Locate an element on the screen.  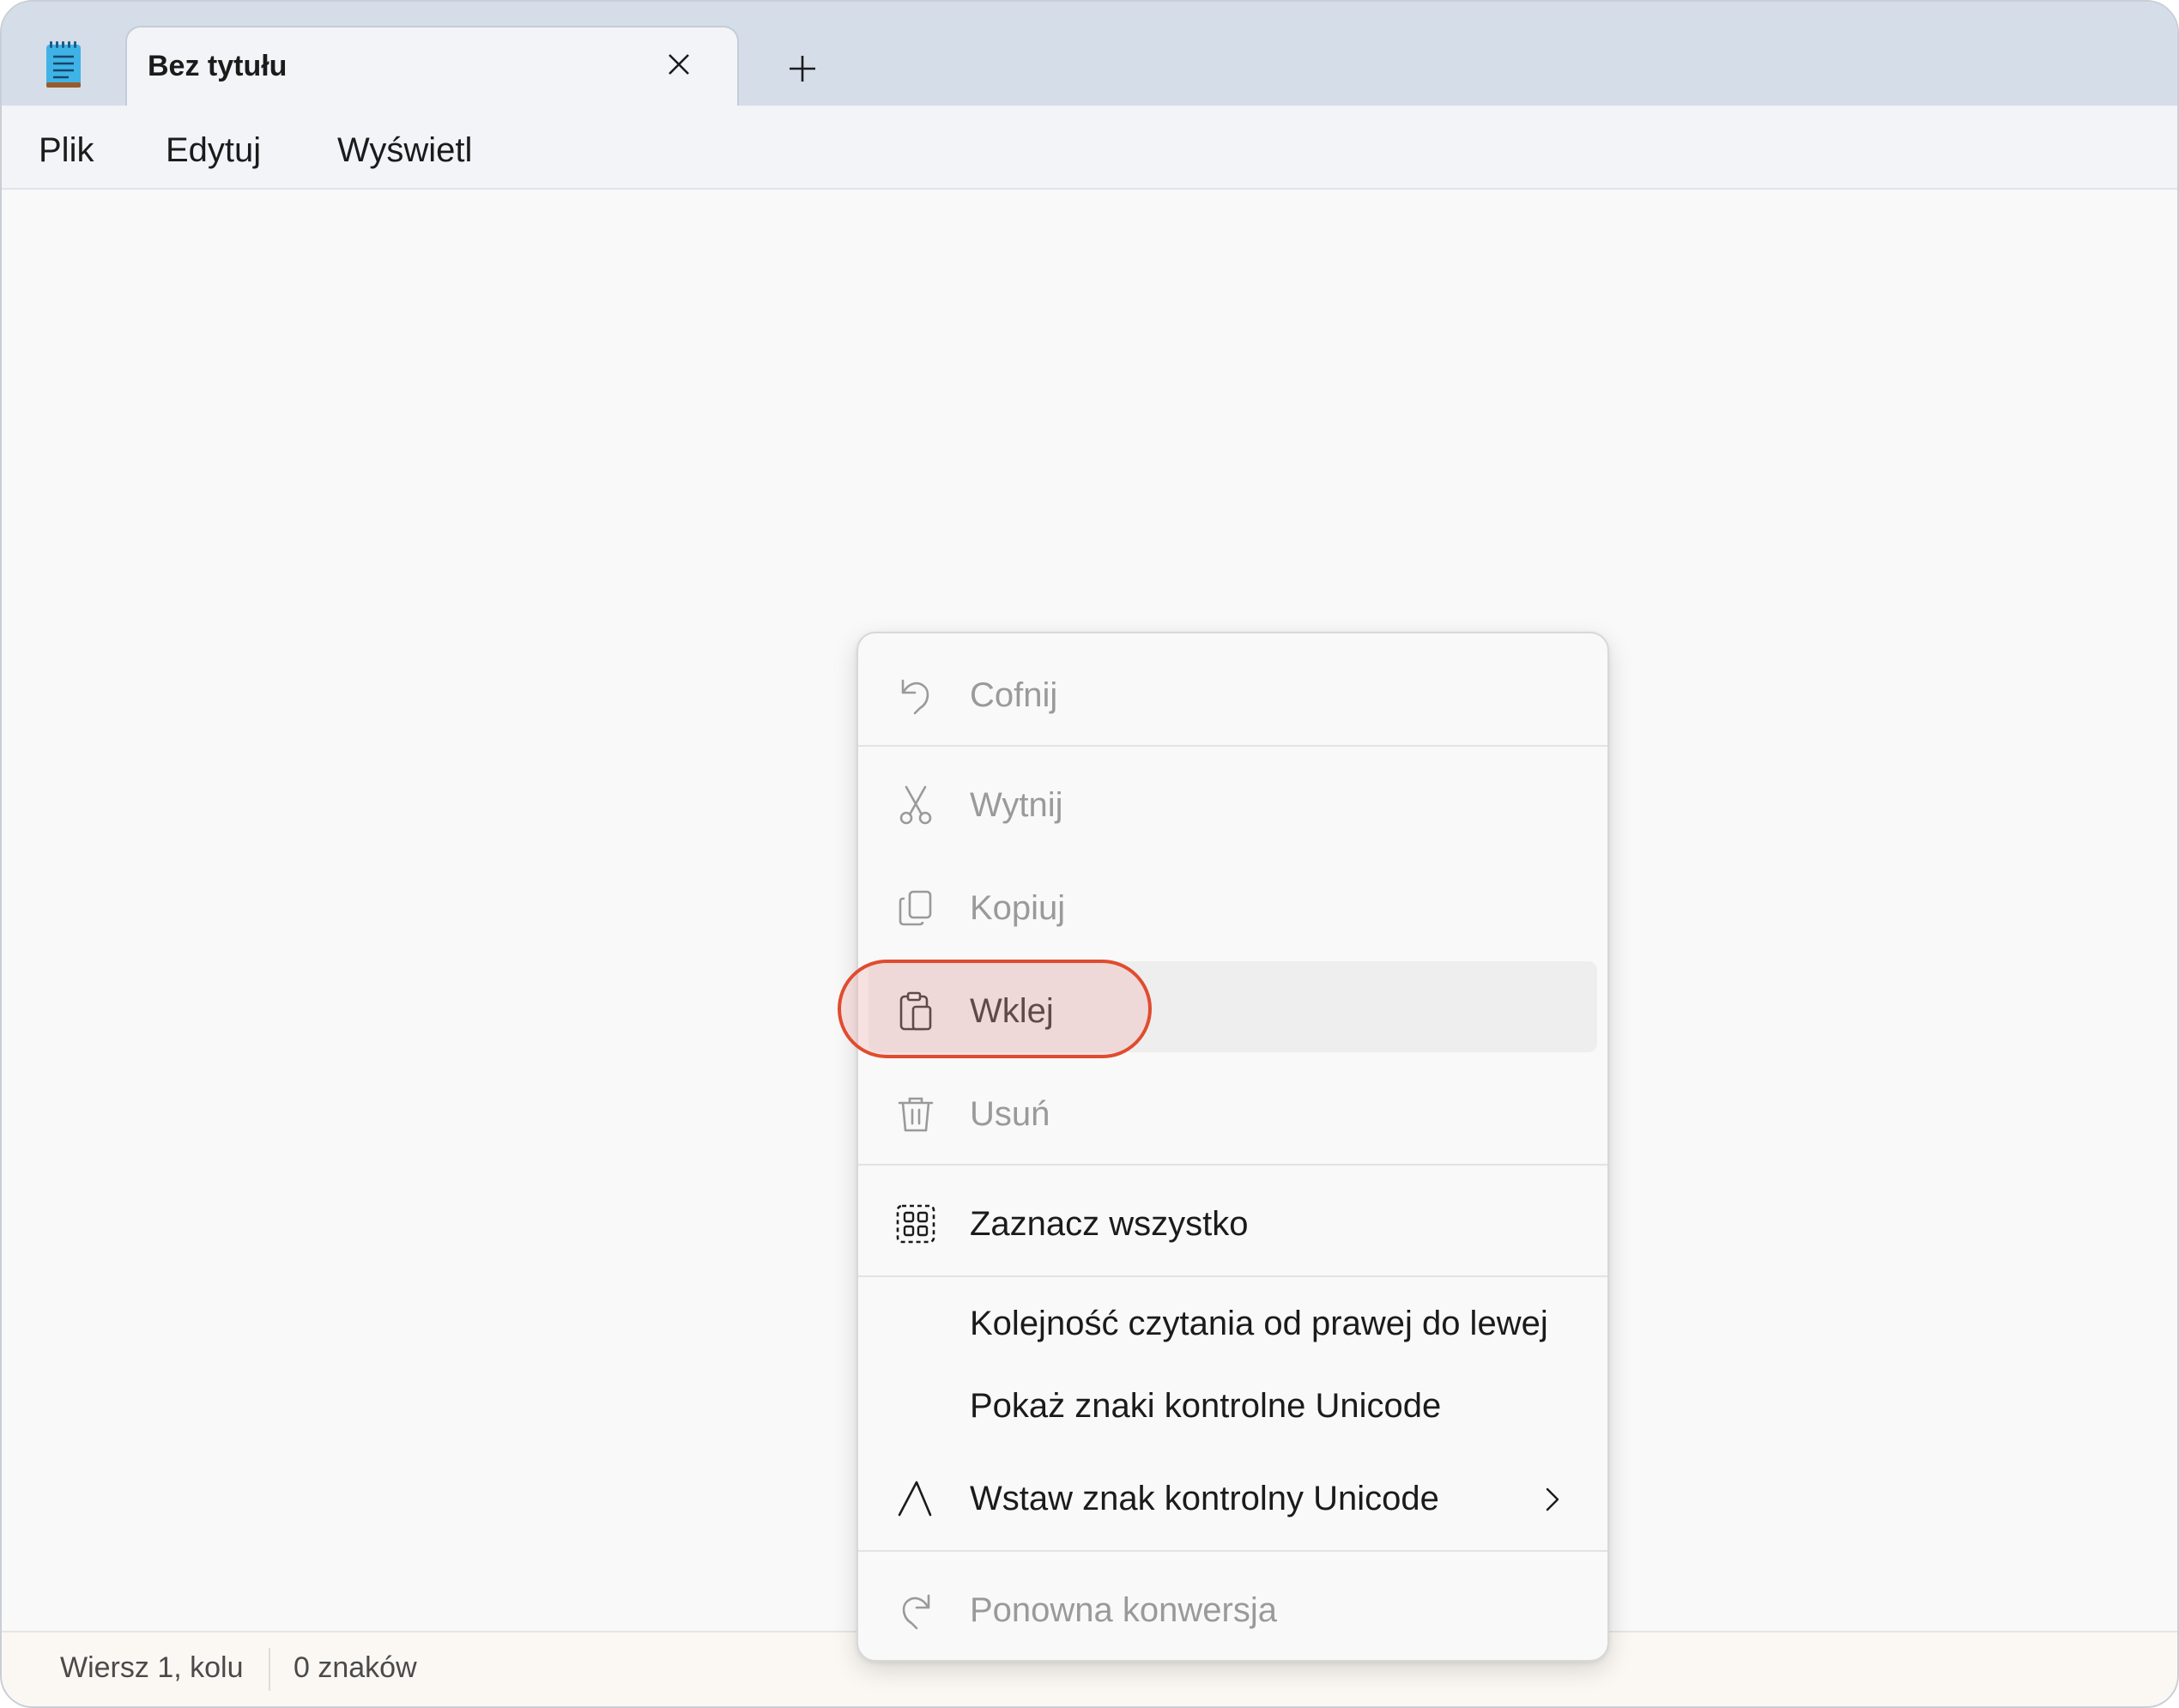
menu-item-cut: Wytnij is located at coordinates (1232, 805).